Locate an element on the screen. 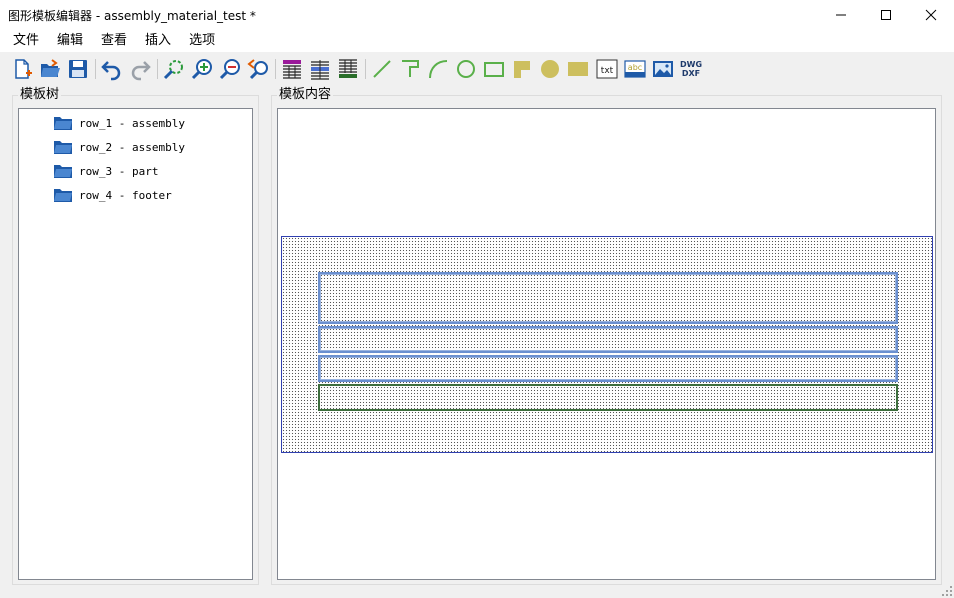 The image size is (954, 598). filled-polygon-tool-button is located at coordinates (522, 69).